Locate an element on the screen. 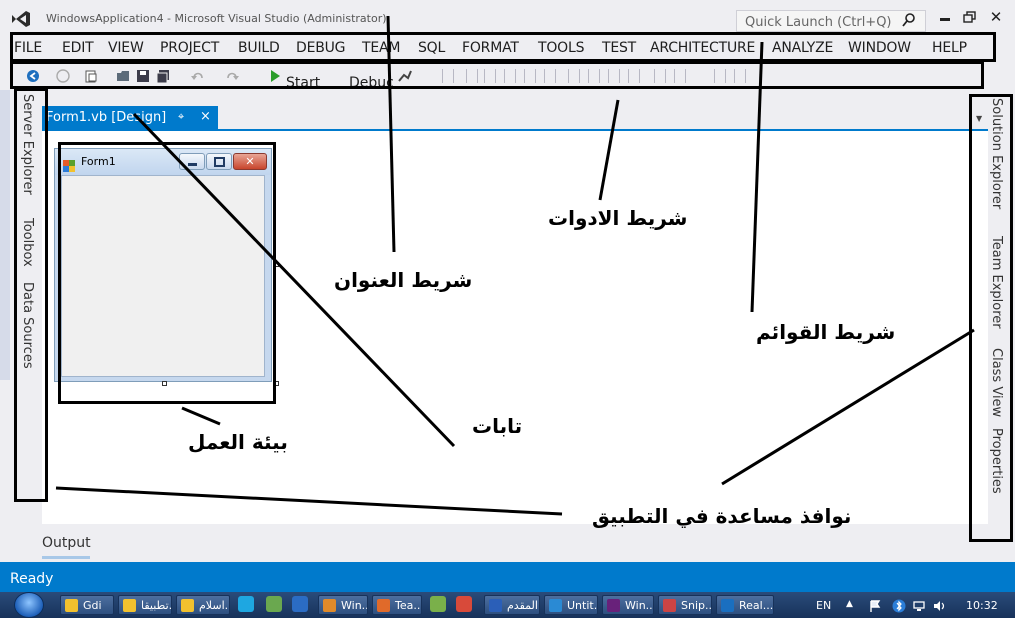 The image size is (1015, 618). minimize-button is located at coordinates (945, 18).